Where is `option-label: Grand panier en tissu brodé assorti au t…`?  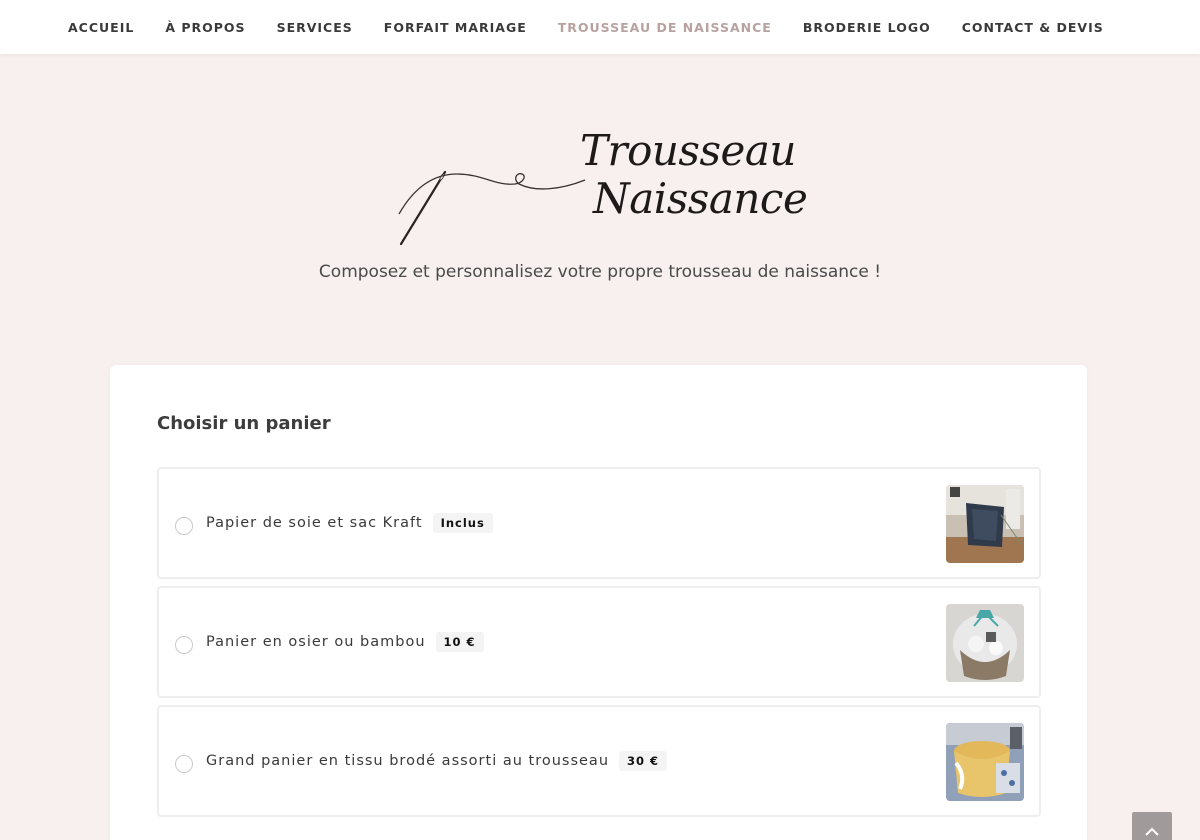 option-label: Grand panier en tissu brodé assorti au t… is located at coordinates (408, 761).